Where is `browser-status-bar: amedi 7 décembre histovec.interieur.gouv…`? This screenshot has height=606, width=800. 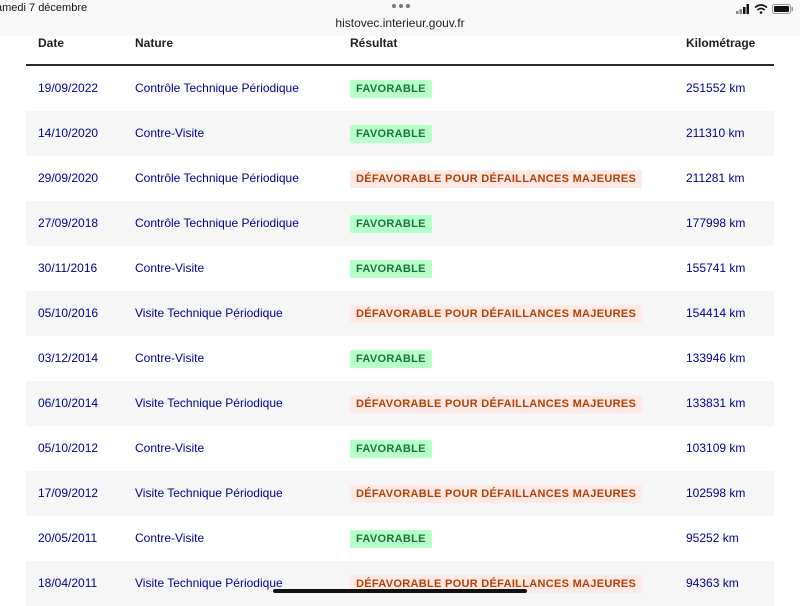
browser-status-bar: amedi 7 décembre histovec.interieur.gouv… is located at coordinates (400, 18).